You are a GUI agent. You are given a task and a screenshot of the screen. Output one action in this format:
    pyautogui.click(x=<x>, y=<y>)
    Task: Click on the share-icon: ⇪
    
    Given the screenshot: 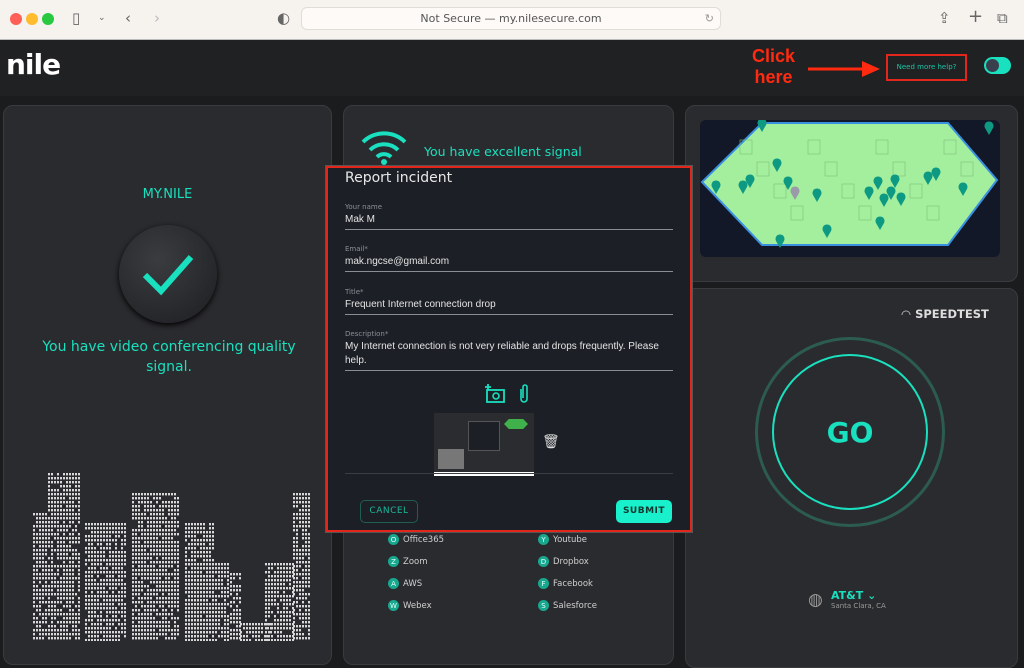 What is the action you would take?
    pyautogui.click(x=944, y=18)
    